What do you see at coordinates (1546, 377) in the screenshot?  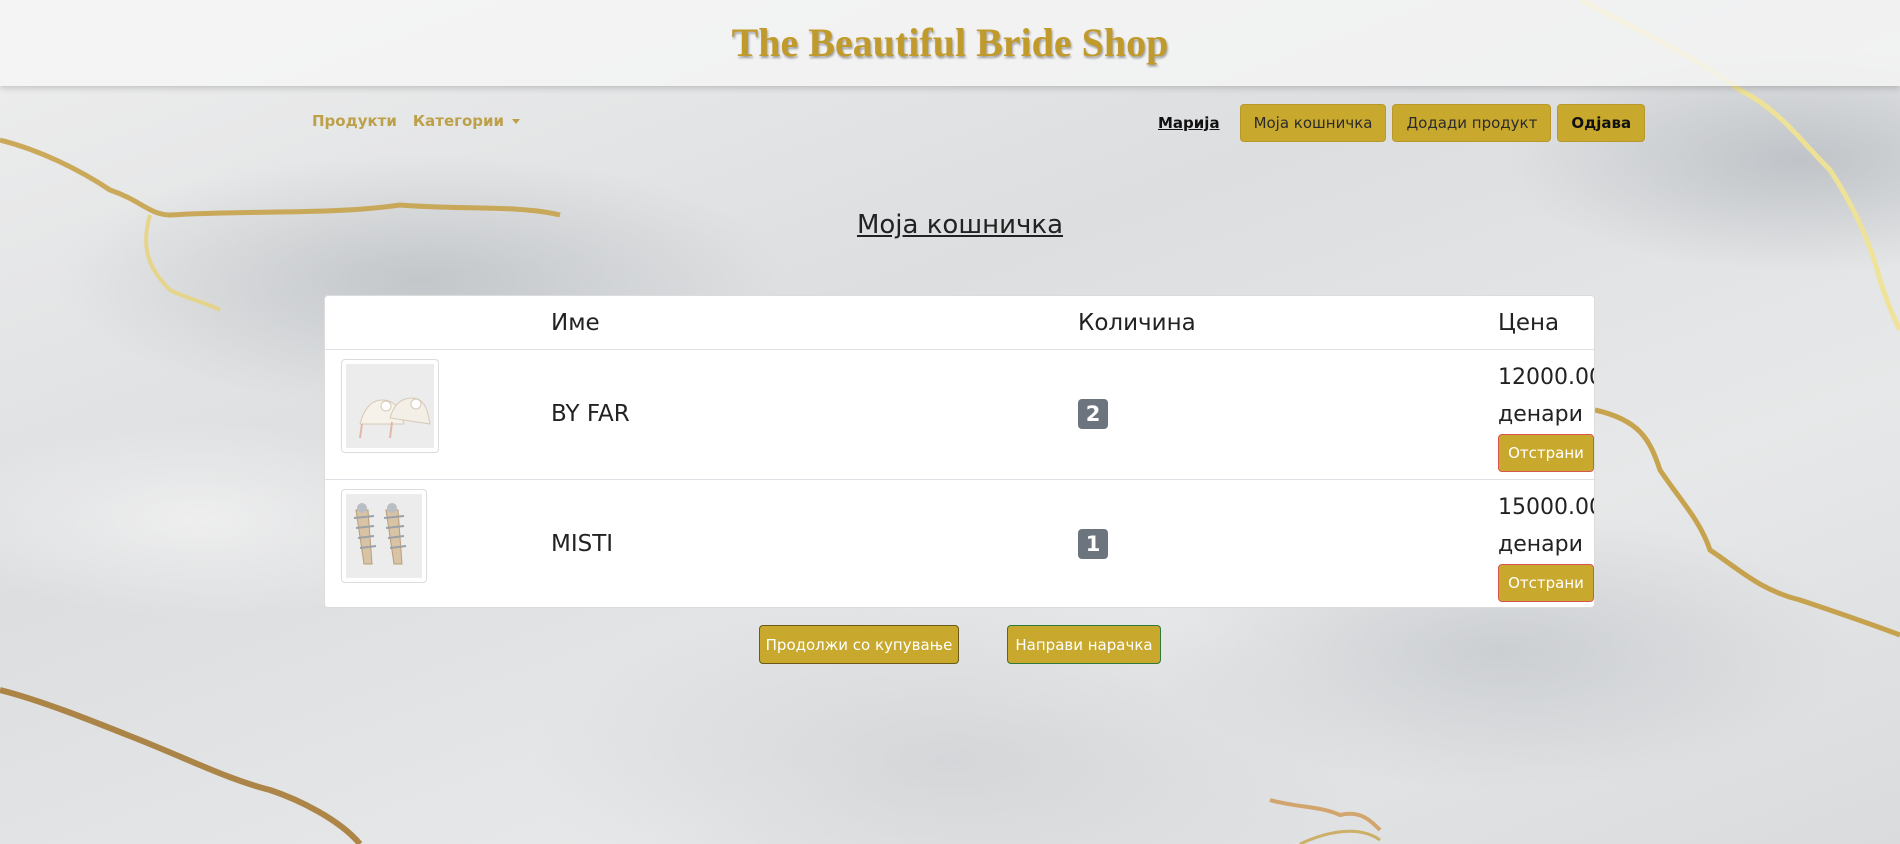 I see `price-amount: 12000.00` at bounding box center [1546, 377].